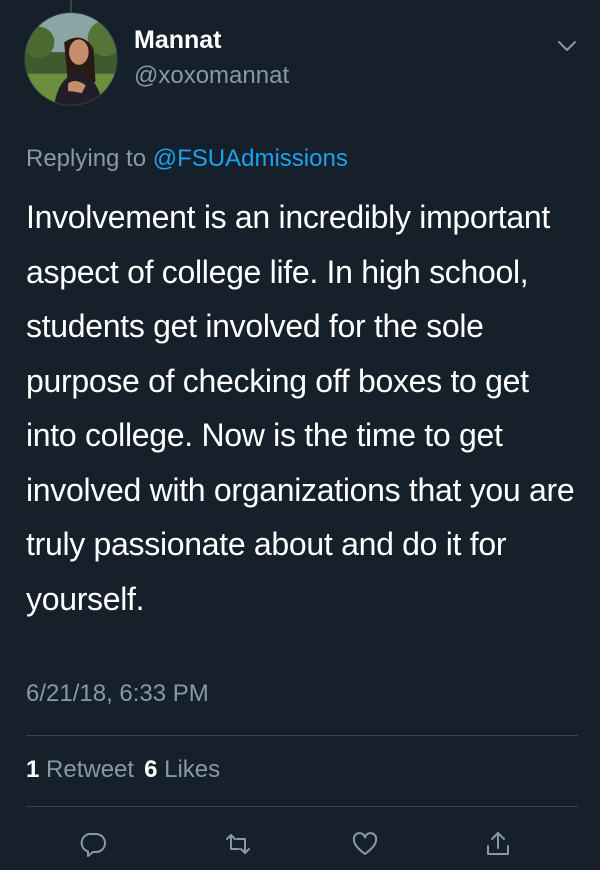  I want to click on retweet-count: 1, so click(33, 769).